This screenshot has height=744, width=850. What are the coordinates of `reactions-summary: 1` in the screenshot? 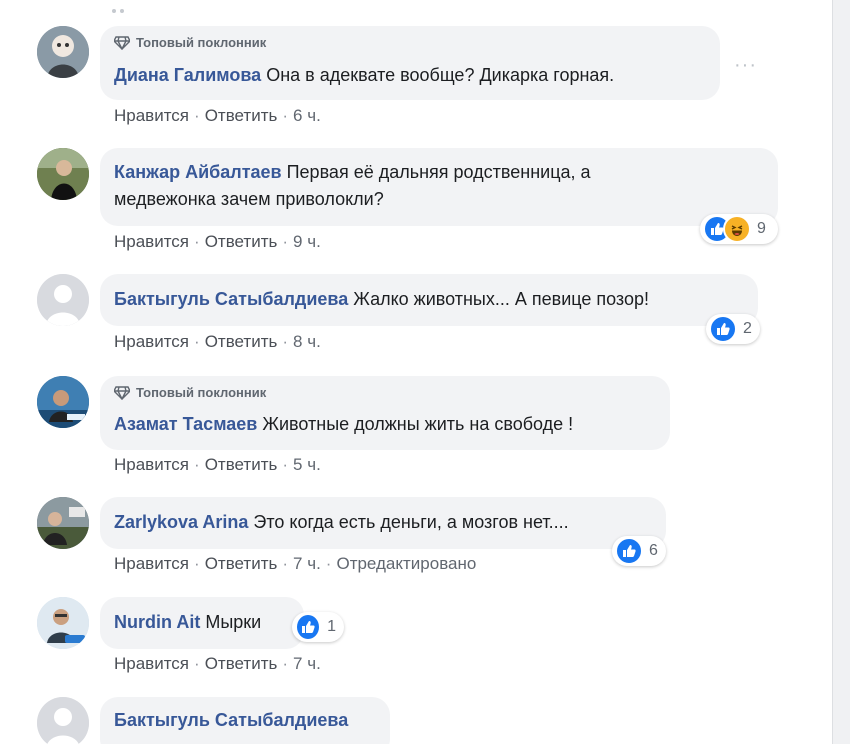 It's located at (318, 627).